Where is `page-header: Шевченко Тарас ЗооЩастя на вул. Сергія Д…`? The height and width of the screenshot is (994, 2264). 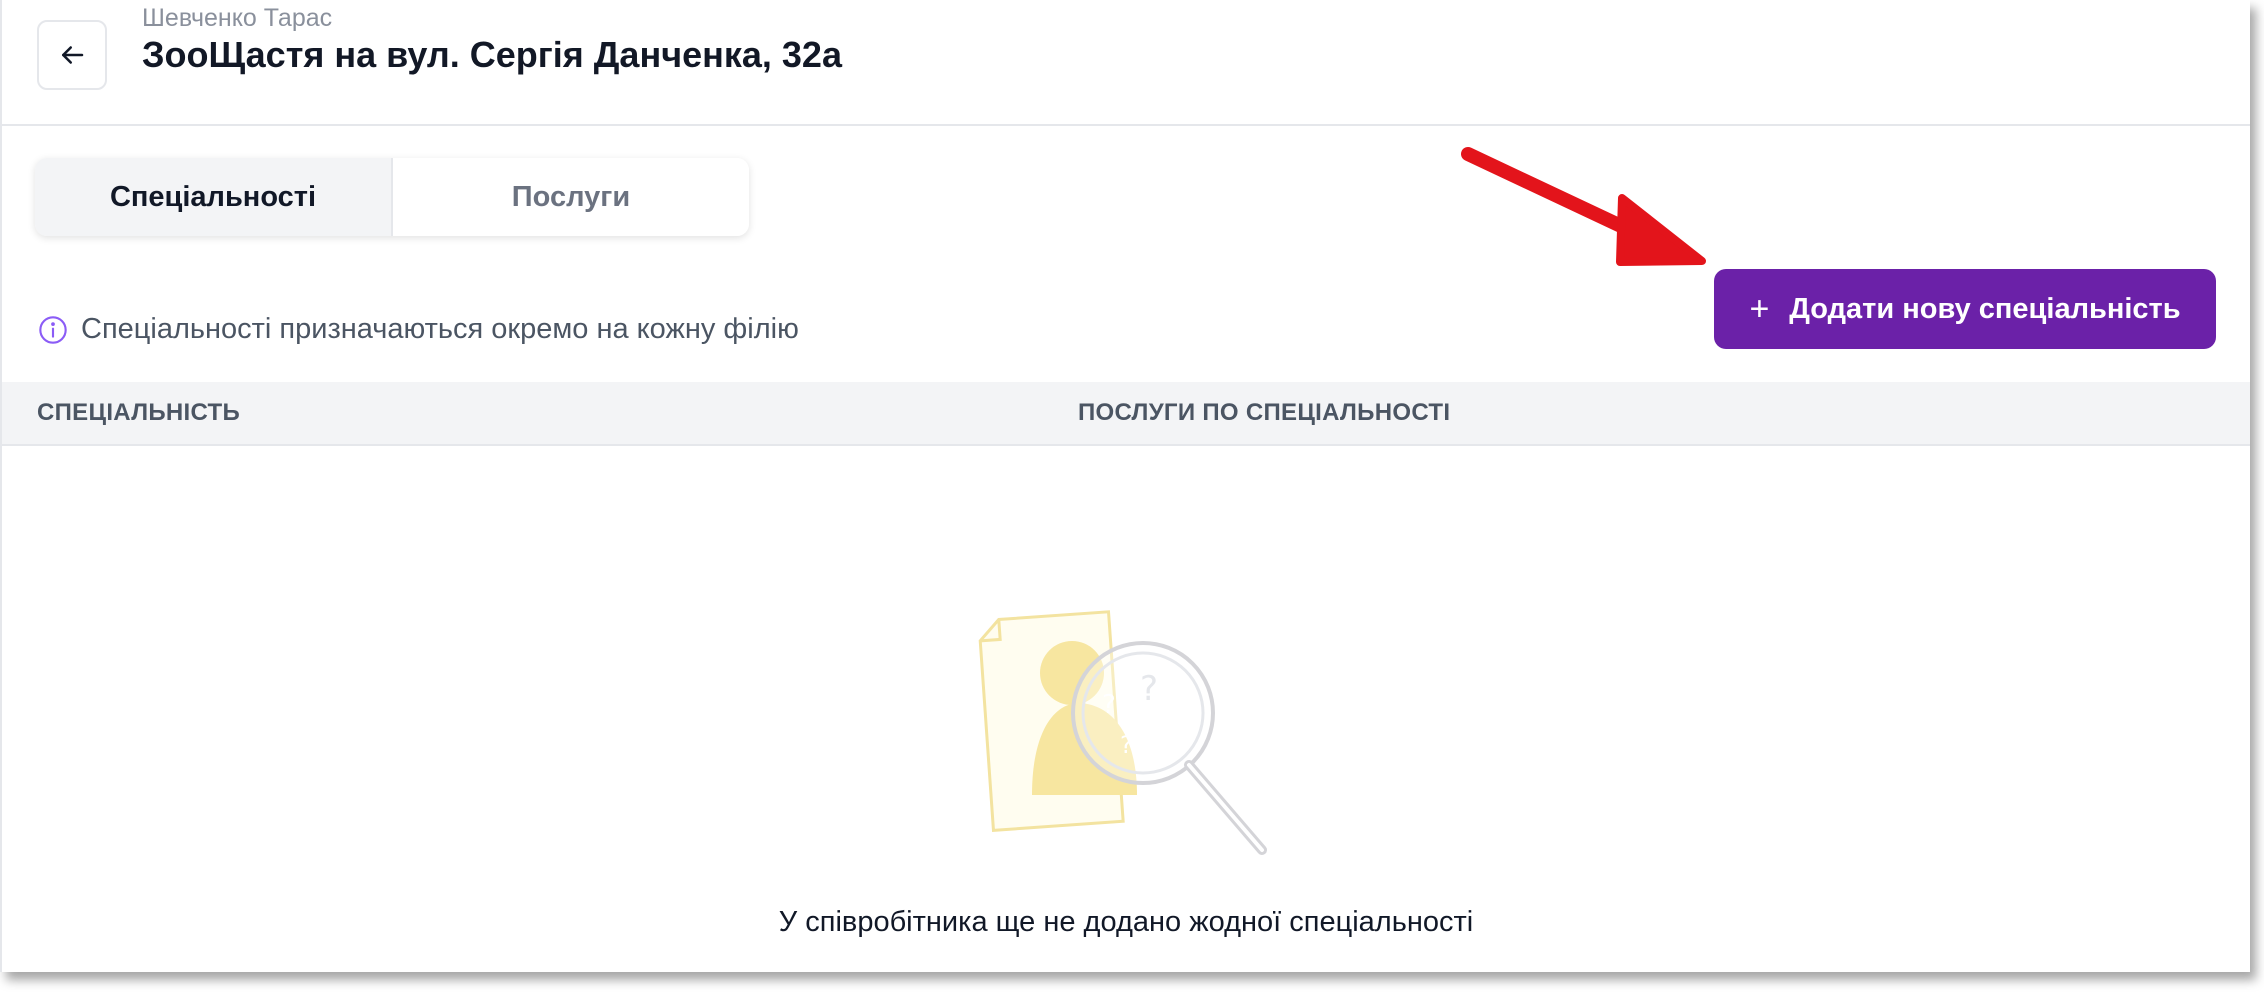
page-header: Шевченко Тарас ЗооЩастя на вул. Сергія Д… is located at coordinates (1126, 63).